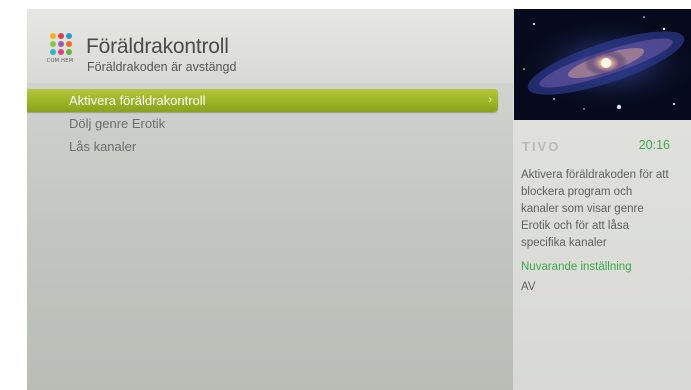 This screenshot has width=691, height=390. What do you see at coordinates (528, 287) in the screenshot?
I see `current-setting-value: AV` at bounding box center [528, 287].